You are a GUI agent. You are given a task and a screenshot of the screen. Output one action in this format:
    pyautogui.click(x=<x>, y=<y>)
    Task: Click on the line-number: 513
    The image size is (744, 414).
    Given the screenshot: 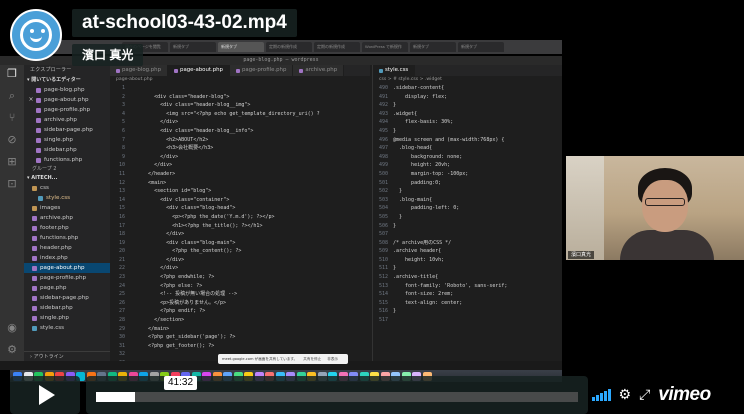 What is the action you would take?
    pyautogui.click(x=383, y=285)
    